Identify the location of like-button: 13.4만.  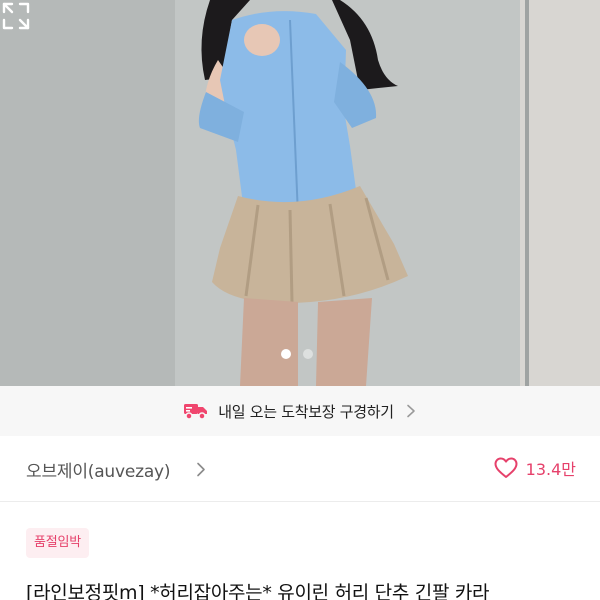
(535, 468).